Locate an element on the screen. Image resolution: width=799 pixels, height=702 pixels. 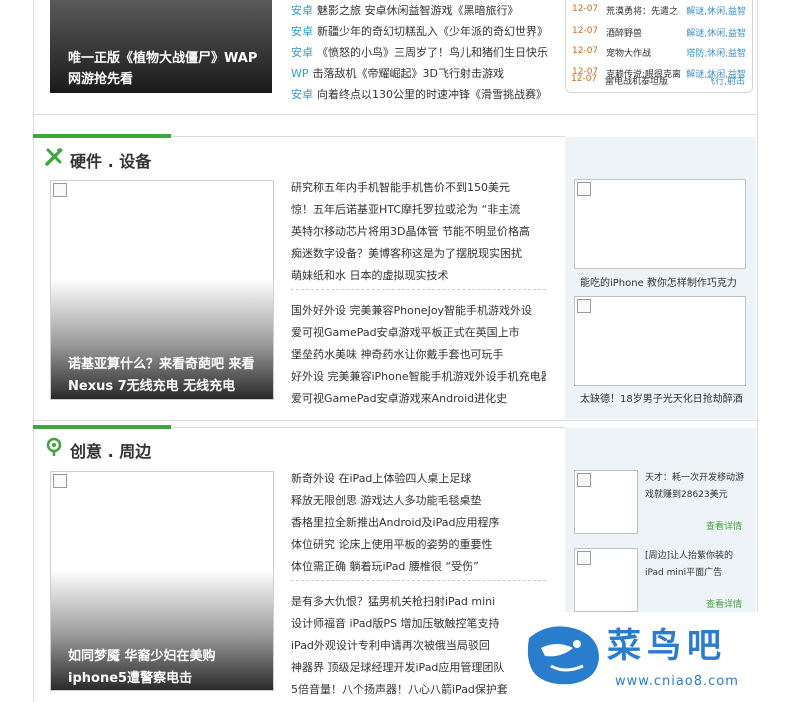
list-item: 萌妹纸和水 日本的虚拟现实技术 is located at coordinates (418, 276).